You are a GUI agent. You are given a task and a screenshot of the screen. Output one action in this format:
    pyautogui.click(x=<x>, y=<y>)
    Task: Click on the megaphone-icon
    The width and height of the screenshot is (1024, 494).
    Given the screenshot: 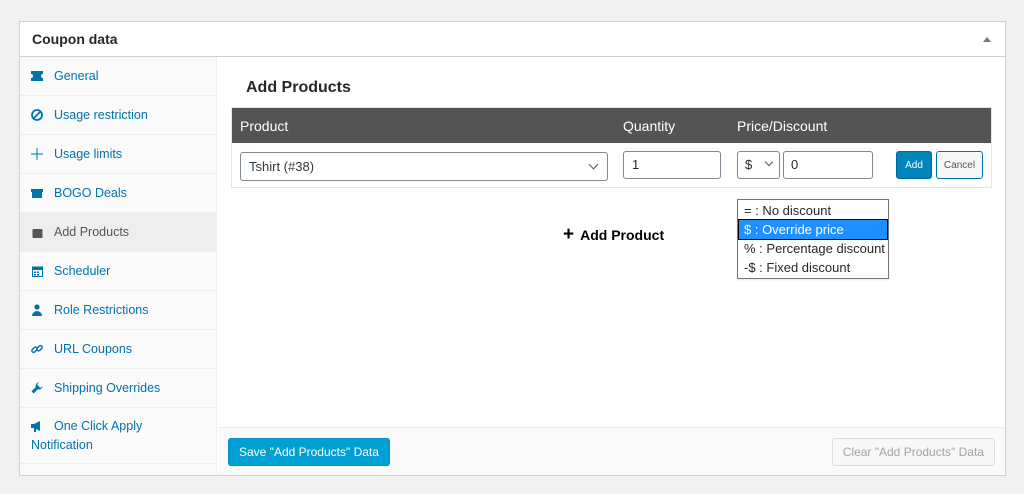 What is the action you would take?
    pyautogui.click(x=37, y=426)
    